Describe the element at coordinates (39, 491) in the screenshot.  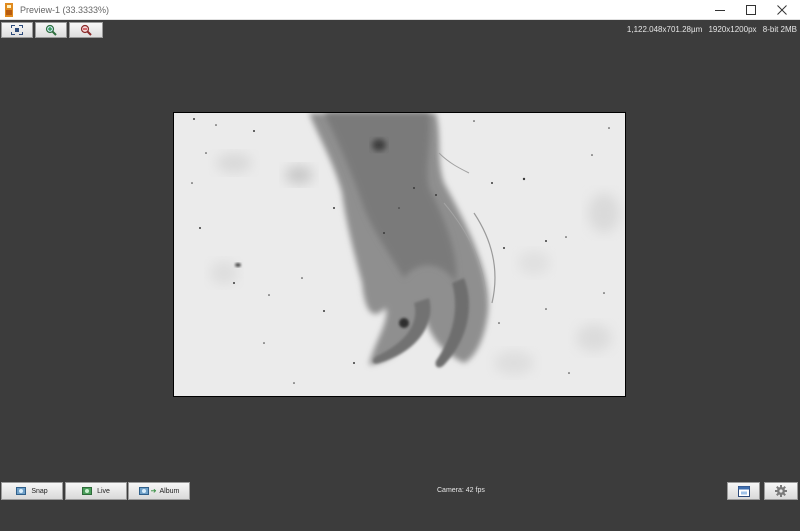
I see `snap-label: Snap` at that location.